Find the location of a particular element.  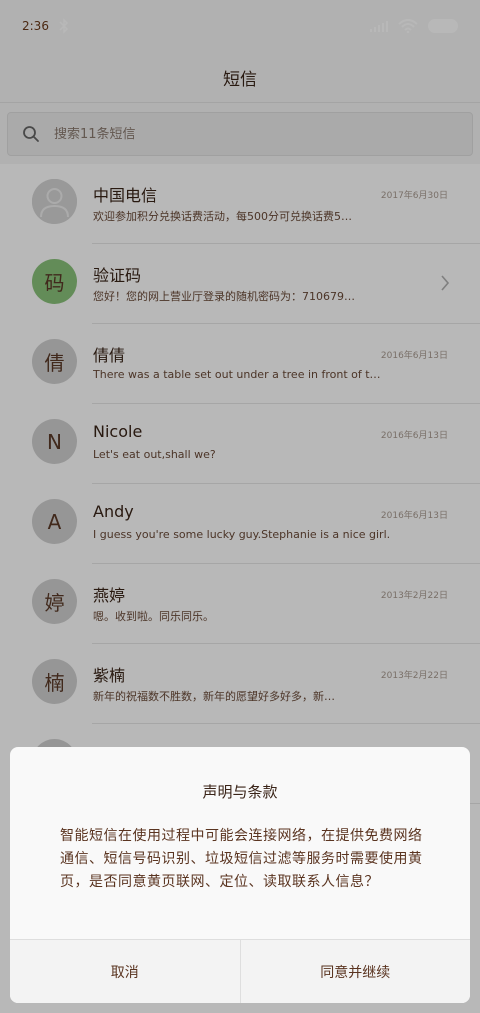

agree-continue-button: 同意并继续 is located at coordinates (354, 971).